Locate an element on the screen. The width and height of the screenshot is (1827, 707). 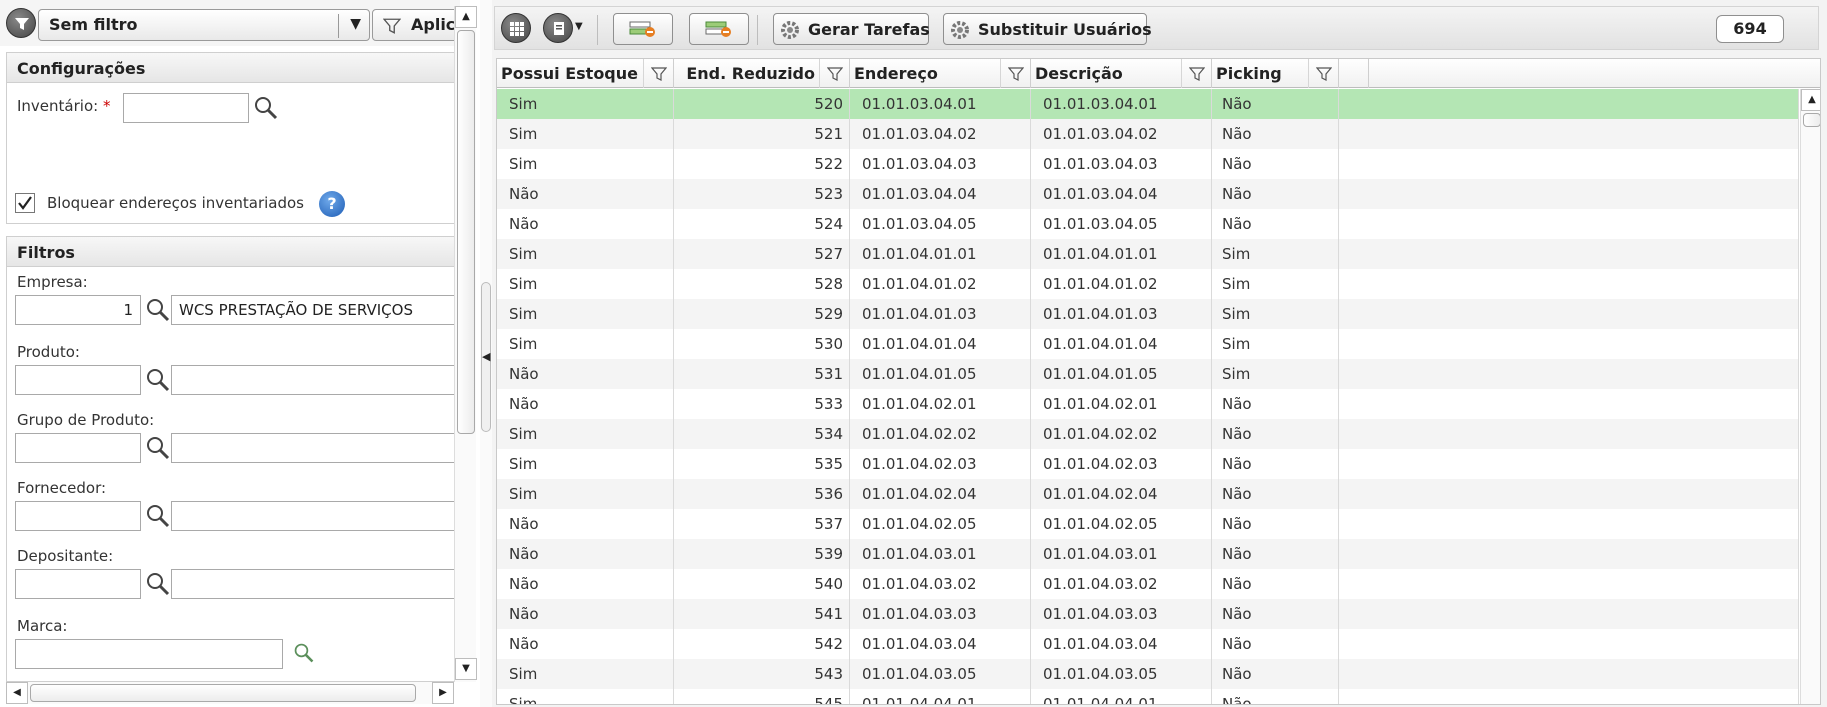
left-horizontal-scrollbar: ◀ ▶ is located at coordinates (230, 693).